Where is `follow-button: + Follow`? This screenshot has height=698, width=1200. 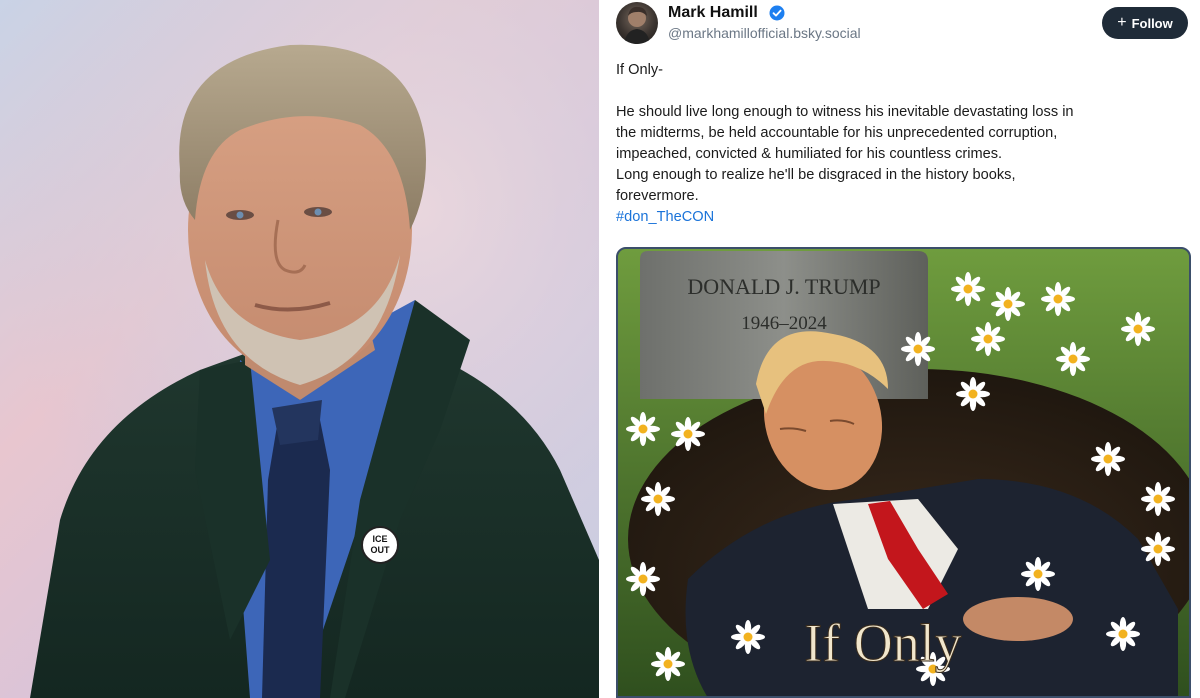 follow-button: + Follow is located at coordinates (1145, 23).